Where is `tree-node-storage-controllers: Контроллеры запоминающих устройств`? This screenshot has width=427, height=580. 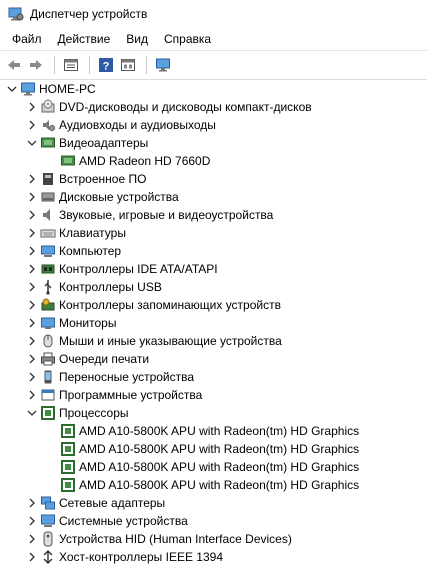
tree-node-storage-controllers: Контроллеры запоминающих устройств is located at coordinates (213, 305).